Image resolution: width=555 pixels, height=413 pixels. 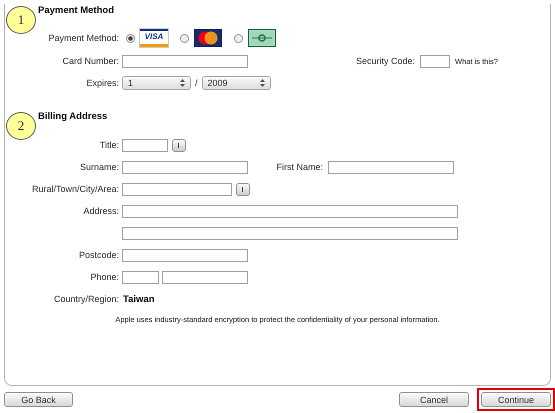 What do you see at coordinates (74, 189) in the screenshot?
I see `field-label: Rural/Town/City/Area:` at bounding box center [74, 189].